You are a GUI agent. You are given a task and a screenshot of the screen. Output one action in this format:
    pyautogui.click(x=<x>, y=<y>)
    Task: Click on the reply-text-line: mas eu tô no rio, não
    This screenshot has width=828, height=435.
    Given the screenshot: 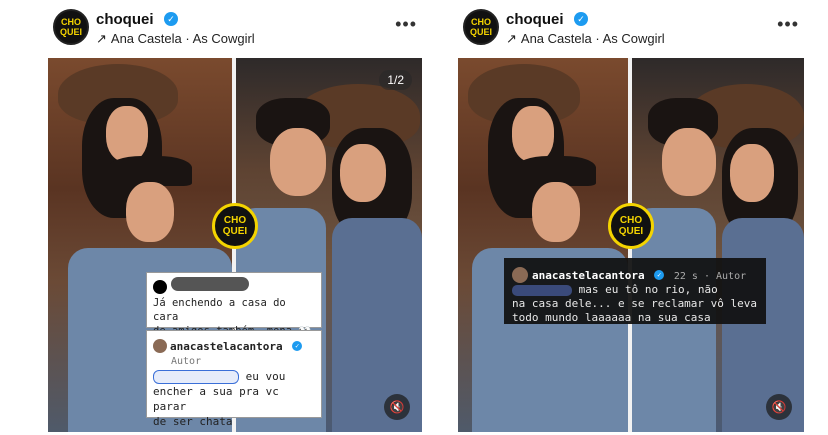 What is the action you would take?
    pyautogui.click(x=635, y=290)
    